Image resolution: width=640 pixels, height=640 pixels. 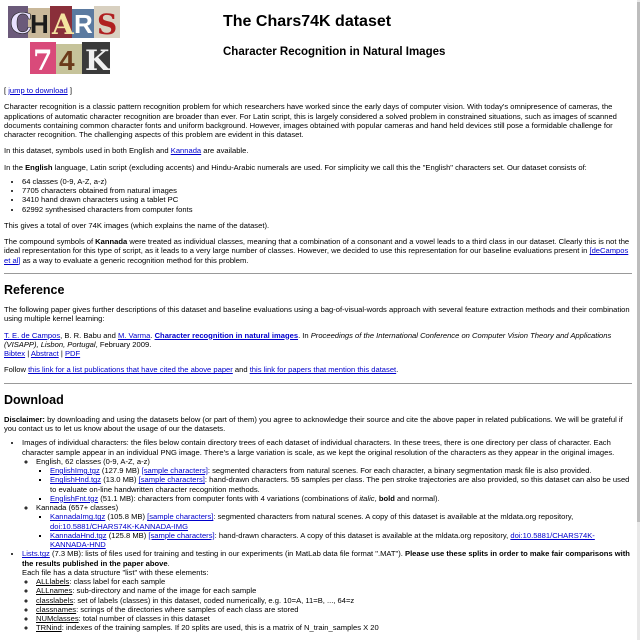 What do you see at coordinates (39, 24) in the screenshot?
I see `svg-text: H` at bounding box center [39, 24].